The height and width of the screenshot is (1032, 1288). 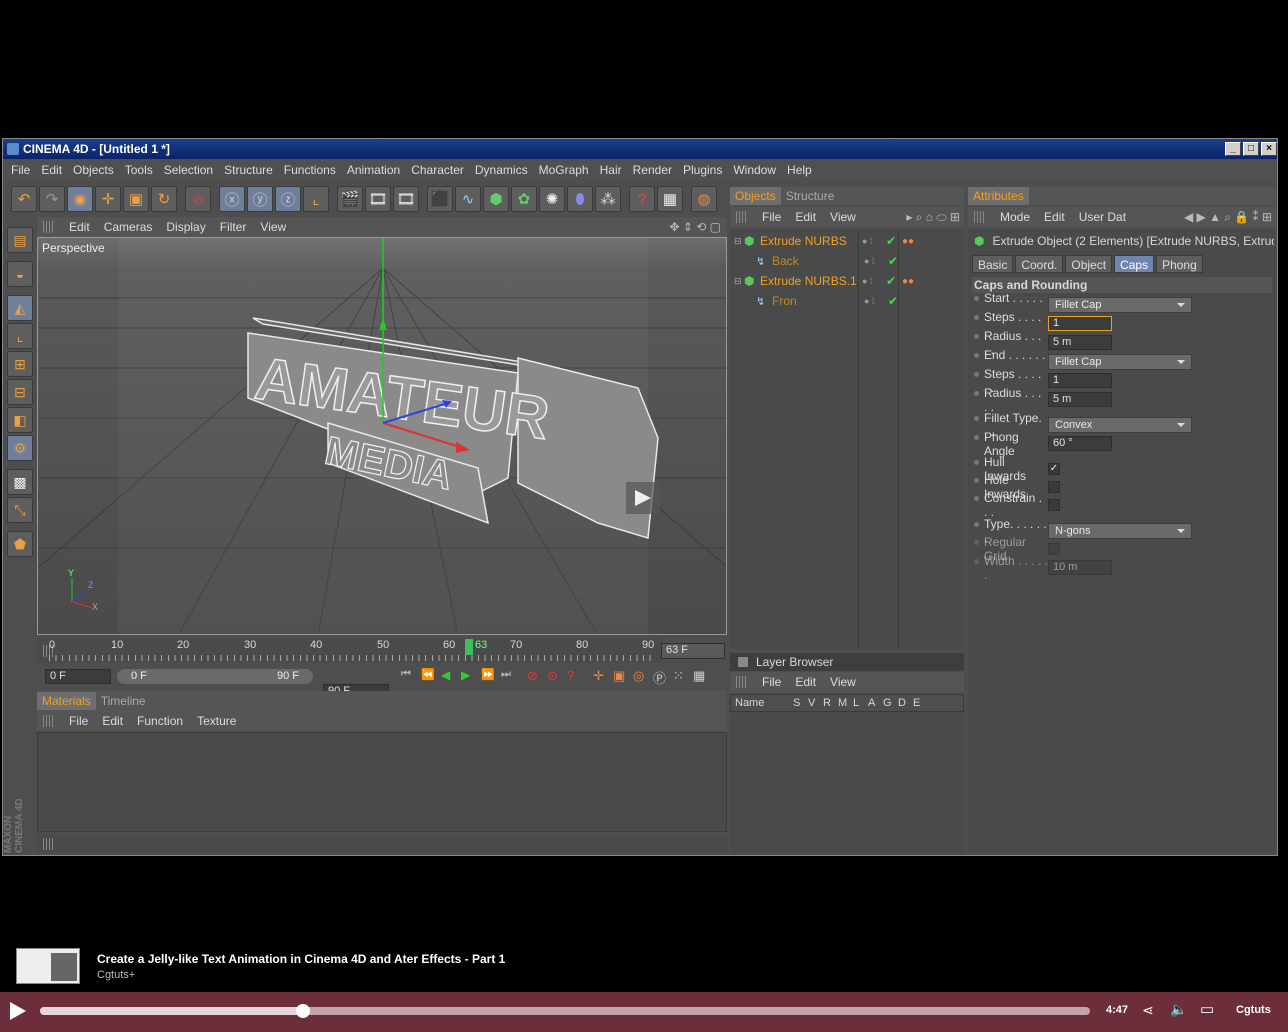 What do you see at coordinates (18, 1011) in the screenshot?
I see `play-icon` at bounding box center [18, 1011].